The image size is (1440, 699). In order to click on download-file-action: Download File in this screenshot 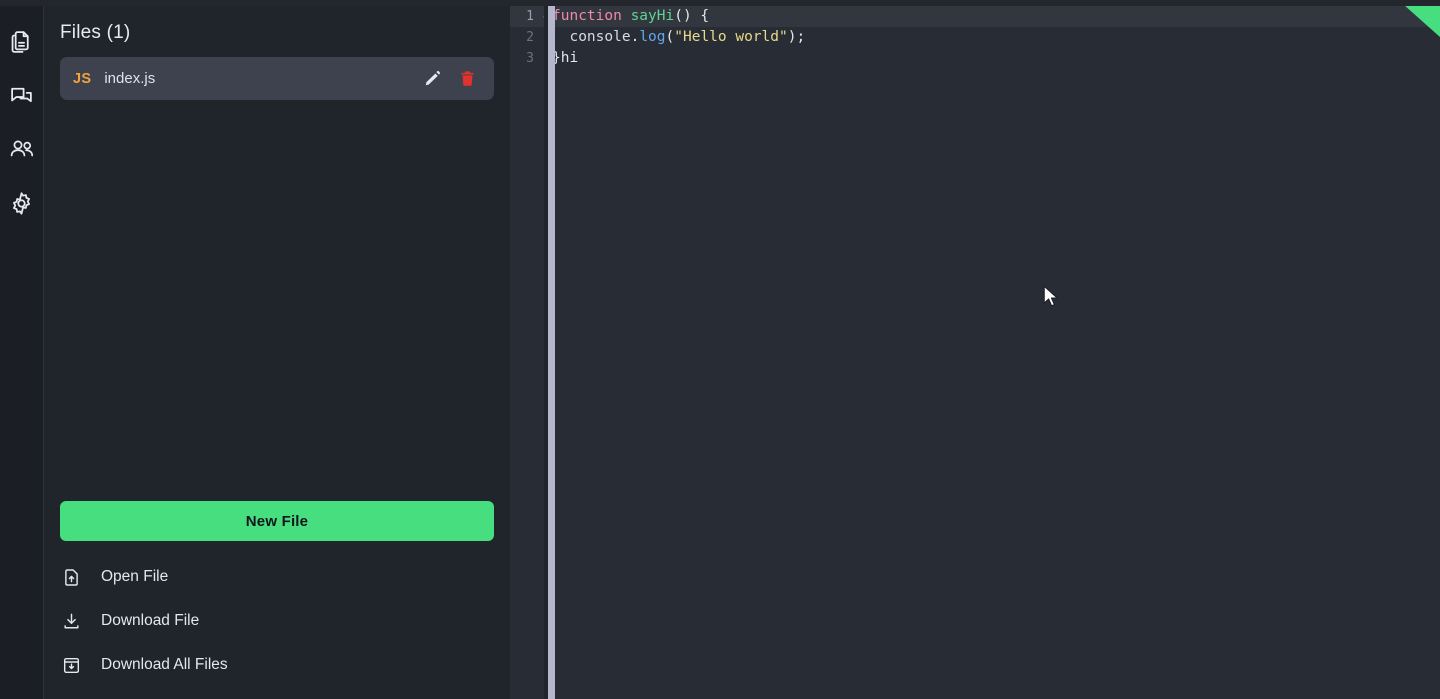, I will do `click(277, 621)`.